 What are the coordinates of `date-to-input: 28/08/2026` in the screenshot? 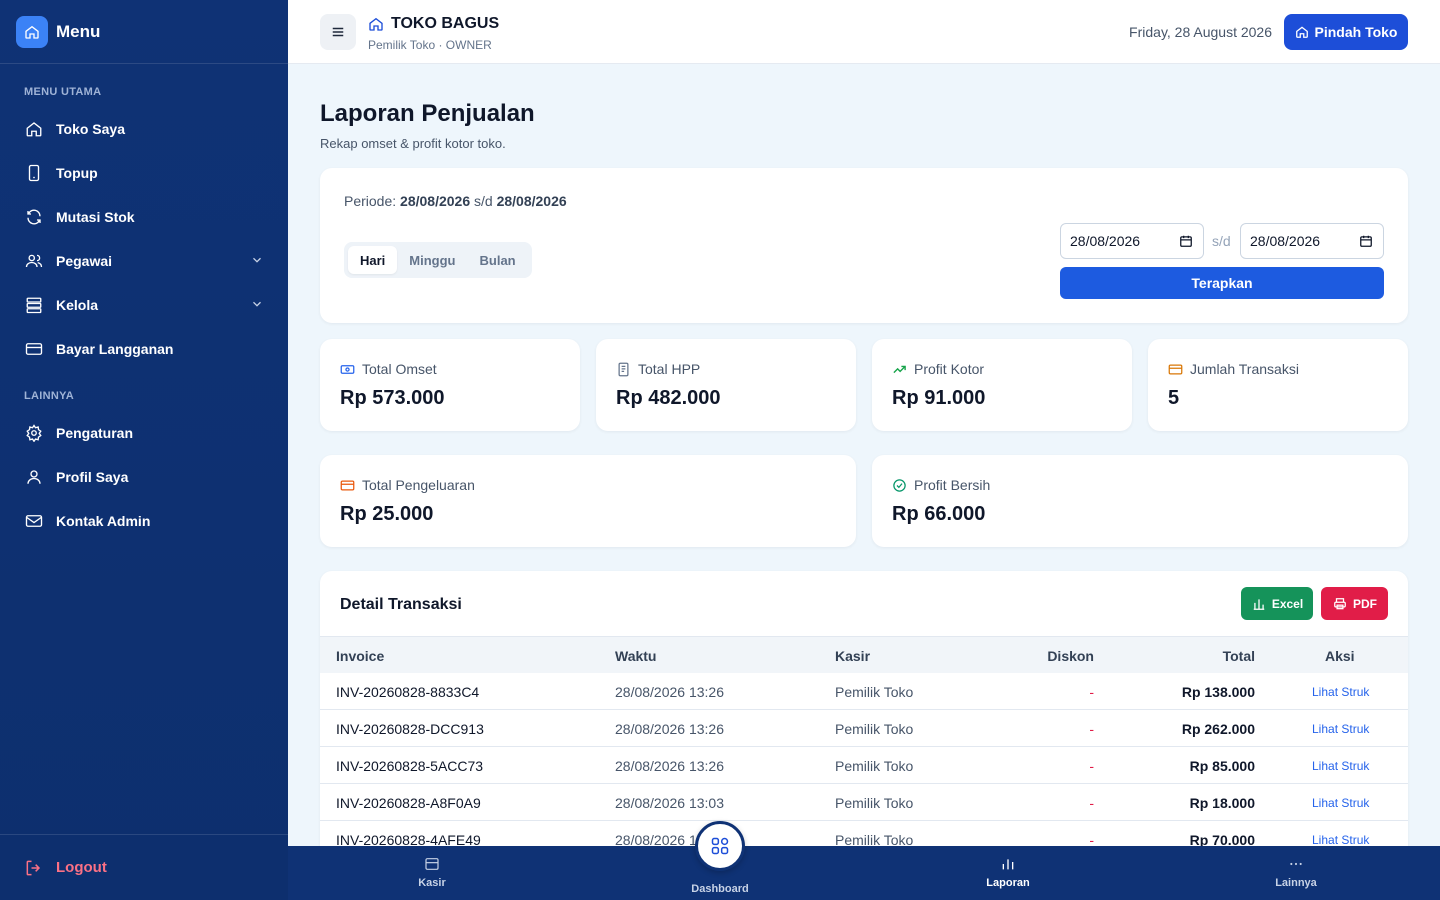 It's located at (1312, 241).